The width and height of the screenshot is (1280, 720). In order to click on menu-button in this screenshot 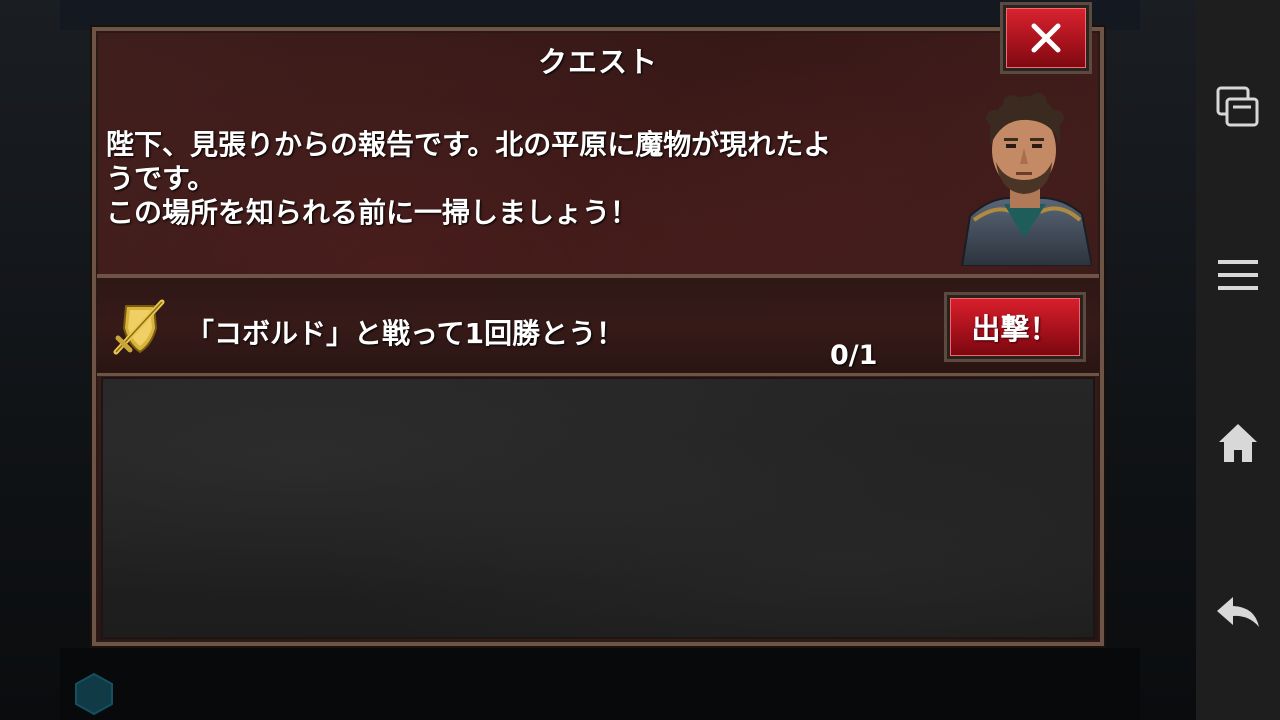, I will do `click(1238, 275)`.